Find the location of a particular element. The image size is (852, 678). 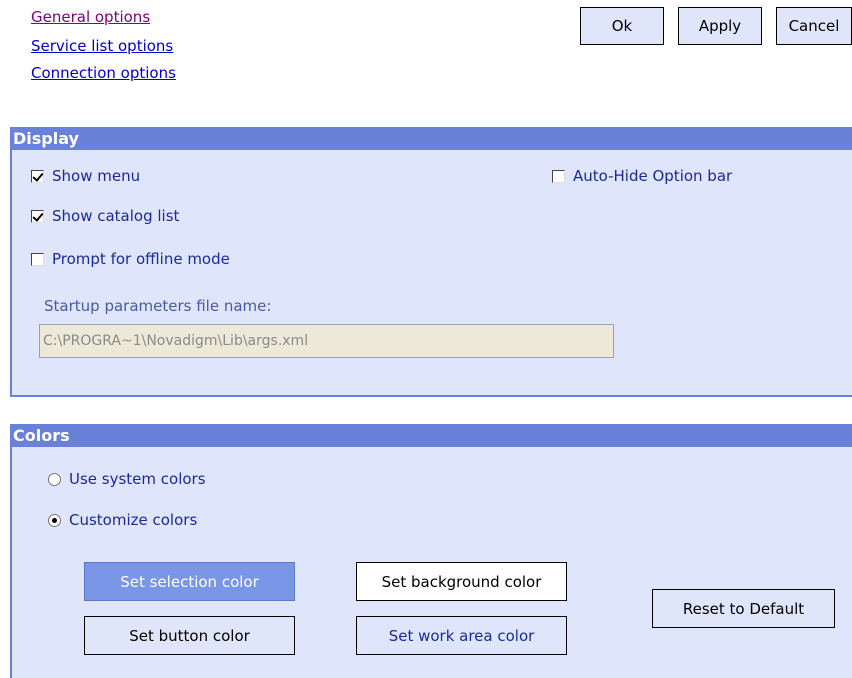

use-system-colors-option: Use system colors is located at coordinates (127, 479).